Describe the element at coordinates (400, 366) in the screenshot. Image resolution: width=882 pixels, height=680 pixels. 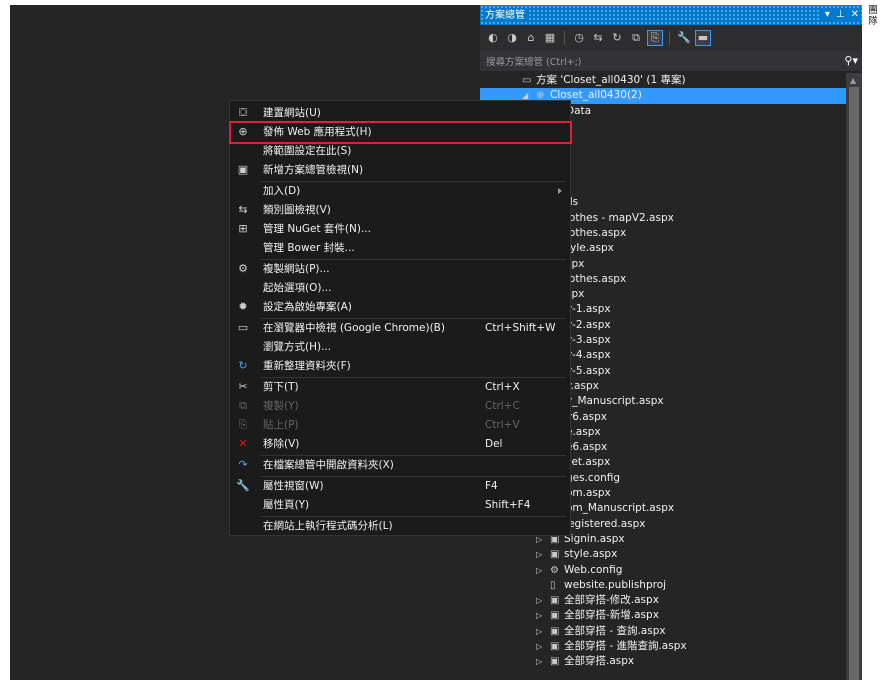
I see `menu-item: ↻ 重新整理資料夾(F)` at that location.